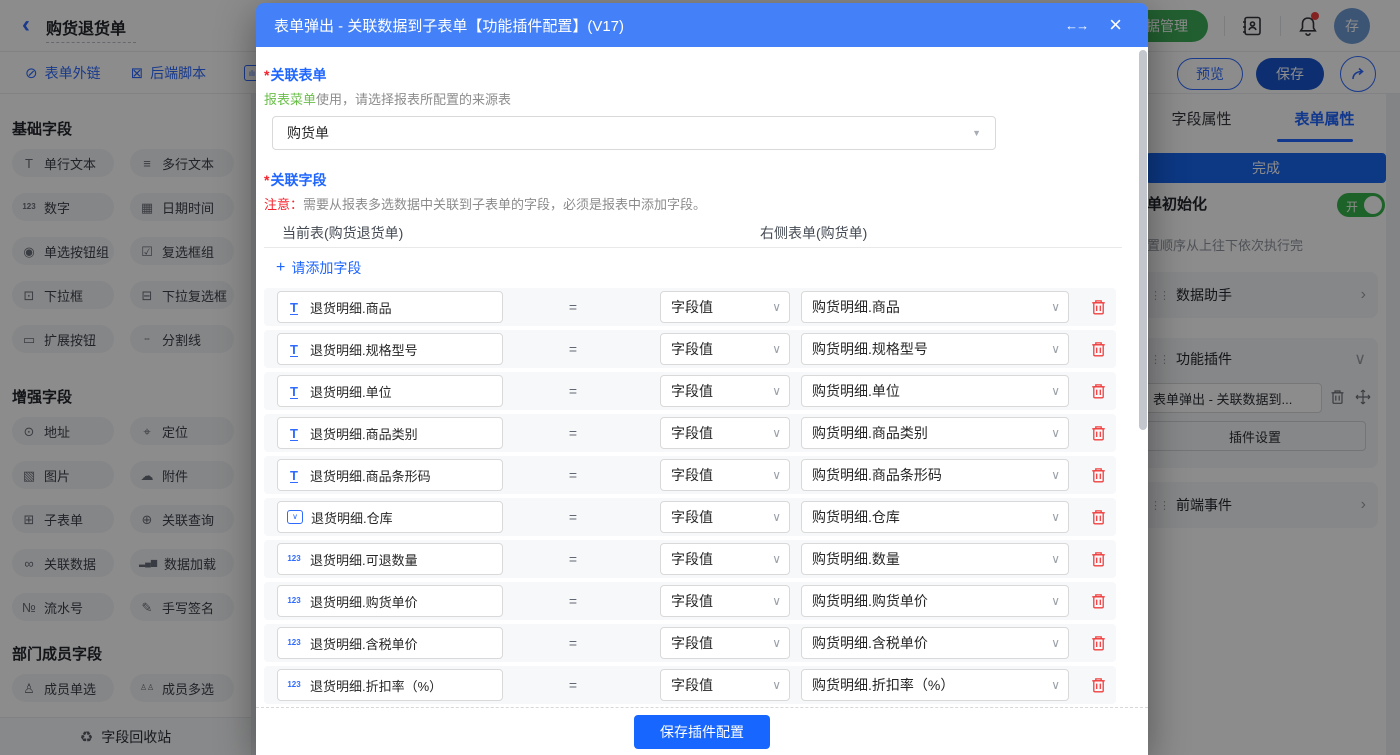 Image resolution: width=1400 pixels, height=755 pixels. Describe the element at coordinates (370, 476) in the screenshot. I see `target-field-name: 退货明细.商品条形码` at that location.